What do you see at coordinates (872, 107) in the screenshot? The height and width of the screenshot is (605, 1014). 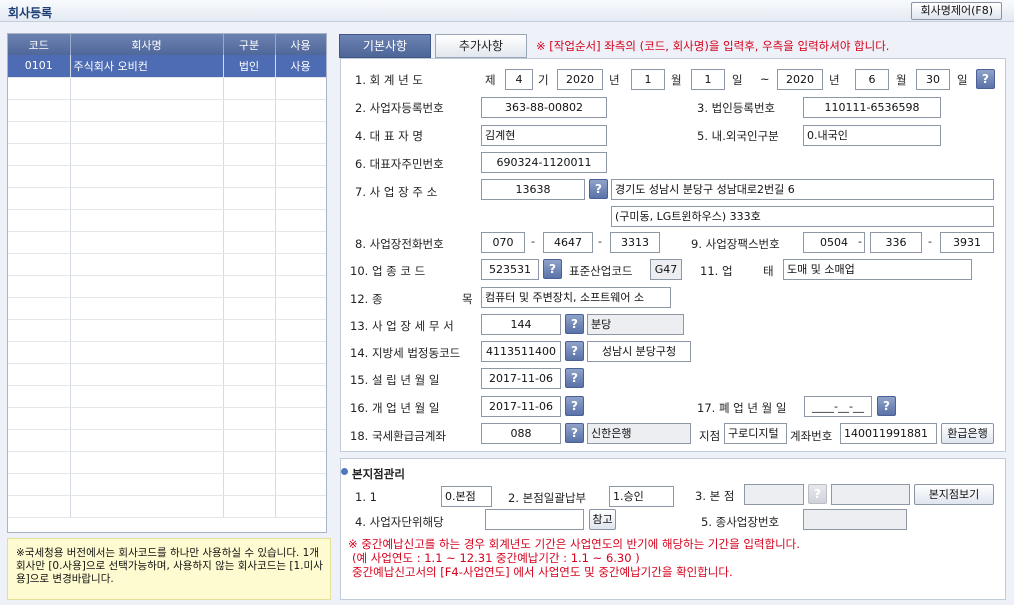 I see `corp-reg-input: 110111-6536598` at bounding box center [872, 107].